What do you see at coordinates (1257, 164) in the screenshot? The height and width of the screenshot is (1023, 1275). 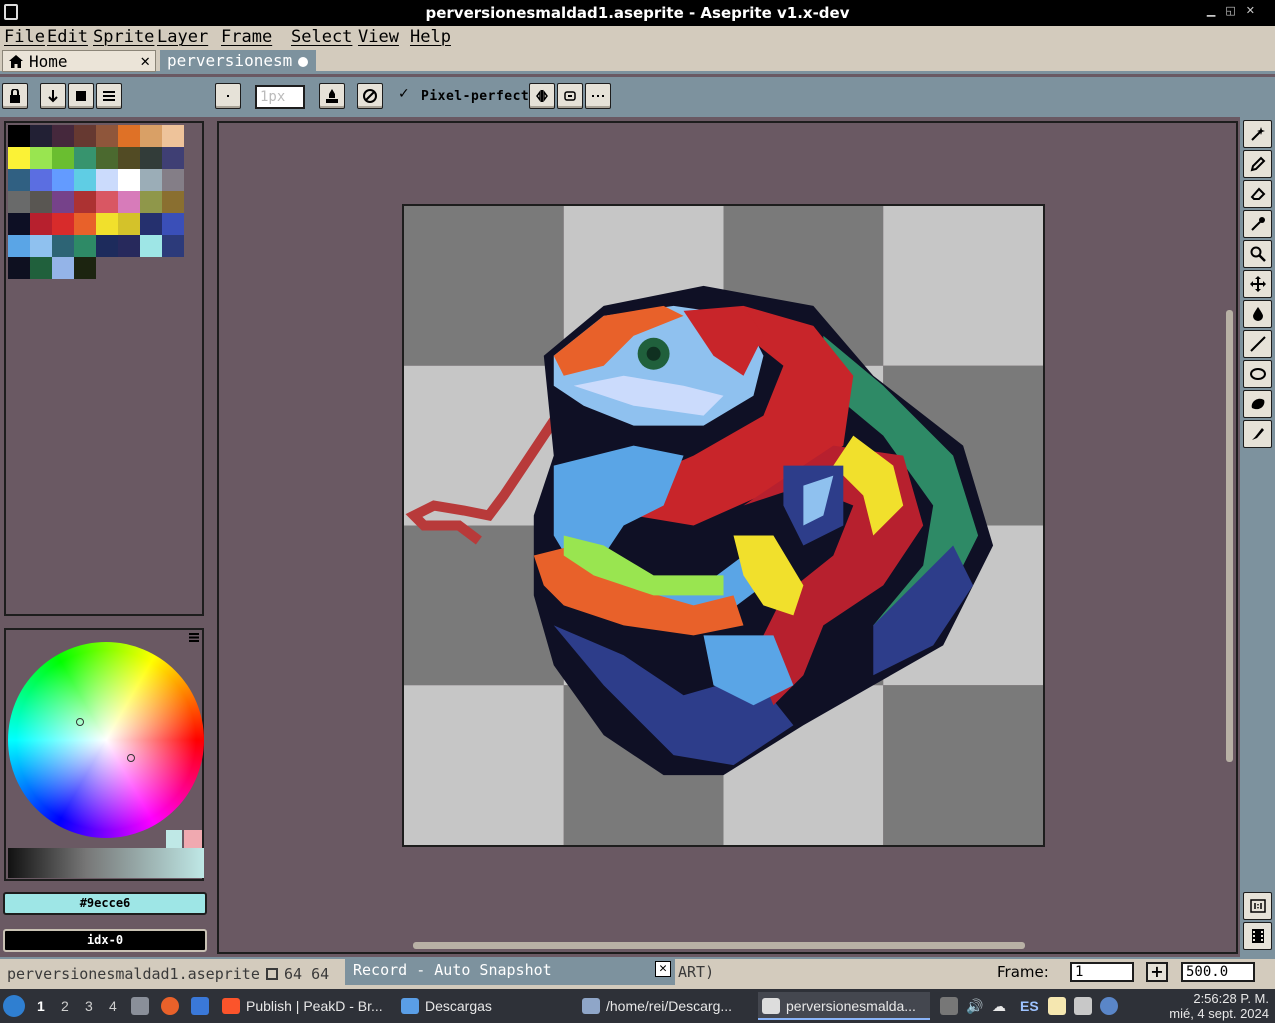 I see `tool-pencil` at bounding box center [1257, 164].